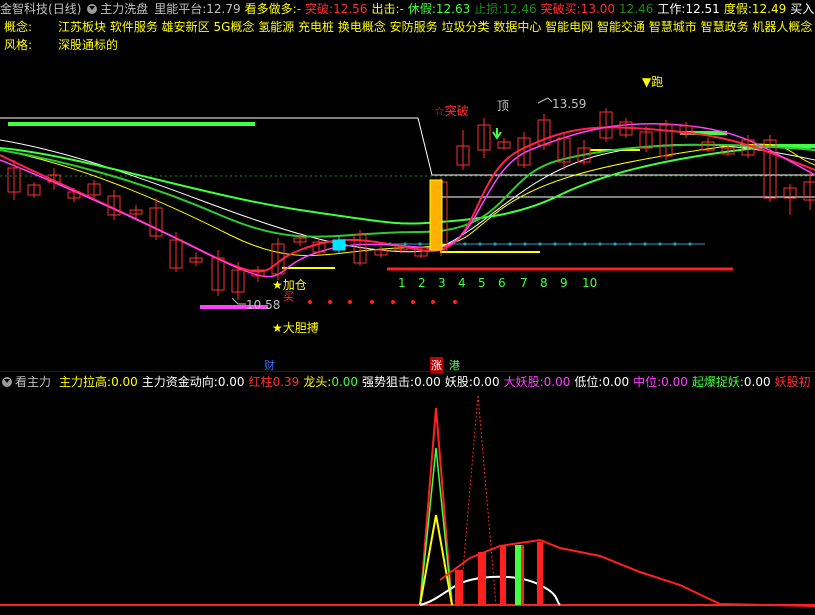  Describe the element at coordinates (350, 9) in the screenshot. I see `header-field-value-2: 12.56` at that location.